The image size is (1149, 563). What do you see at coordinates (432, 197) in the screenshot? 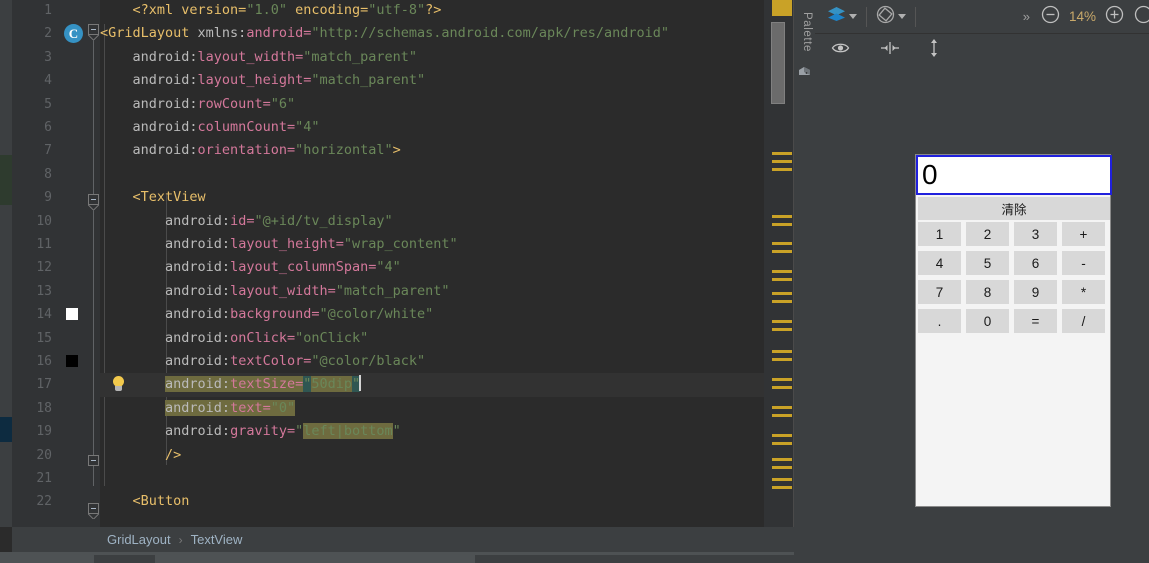
I see `code-line: <TextView` at bounding box center [432, 197].